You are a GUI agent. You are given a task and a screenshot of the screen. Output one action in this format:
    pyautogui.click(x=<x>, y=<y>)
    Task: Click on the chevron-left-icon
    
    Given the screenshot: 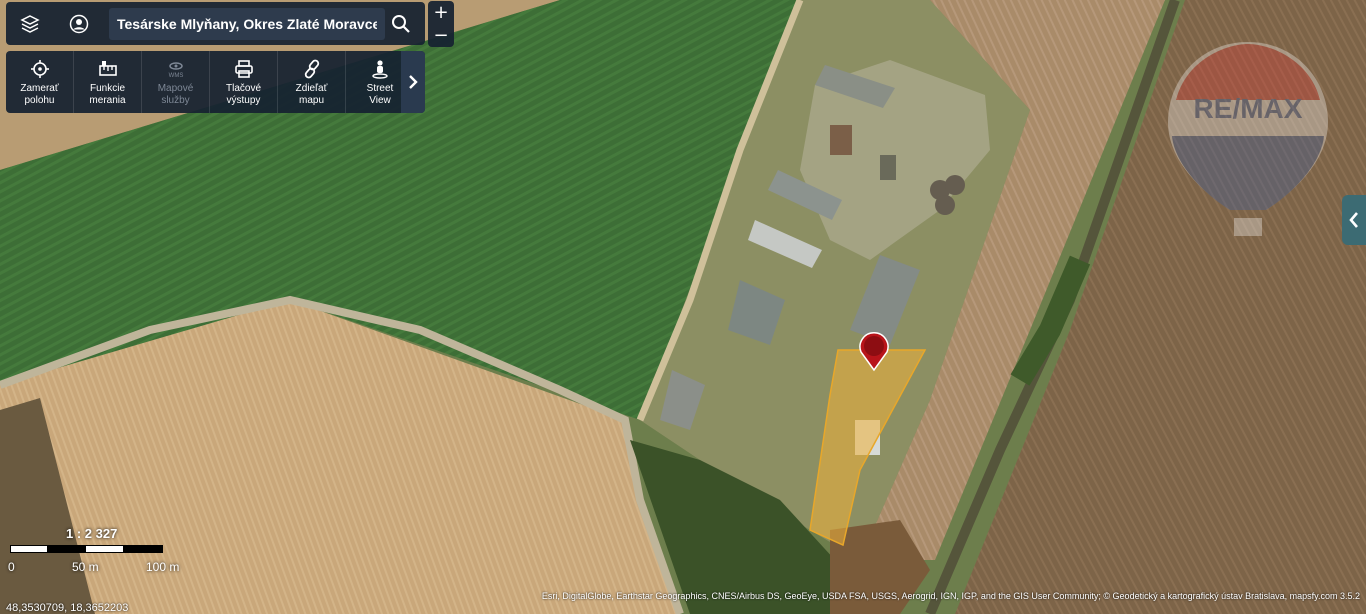 What is the action you would take?
    pyautogui.click(x=1353, y=220)
    